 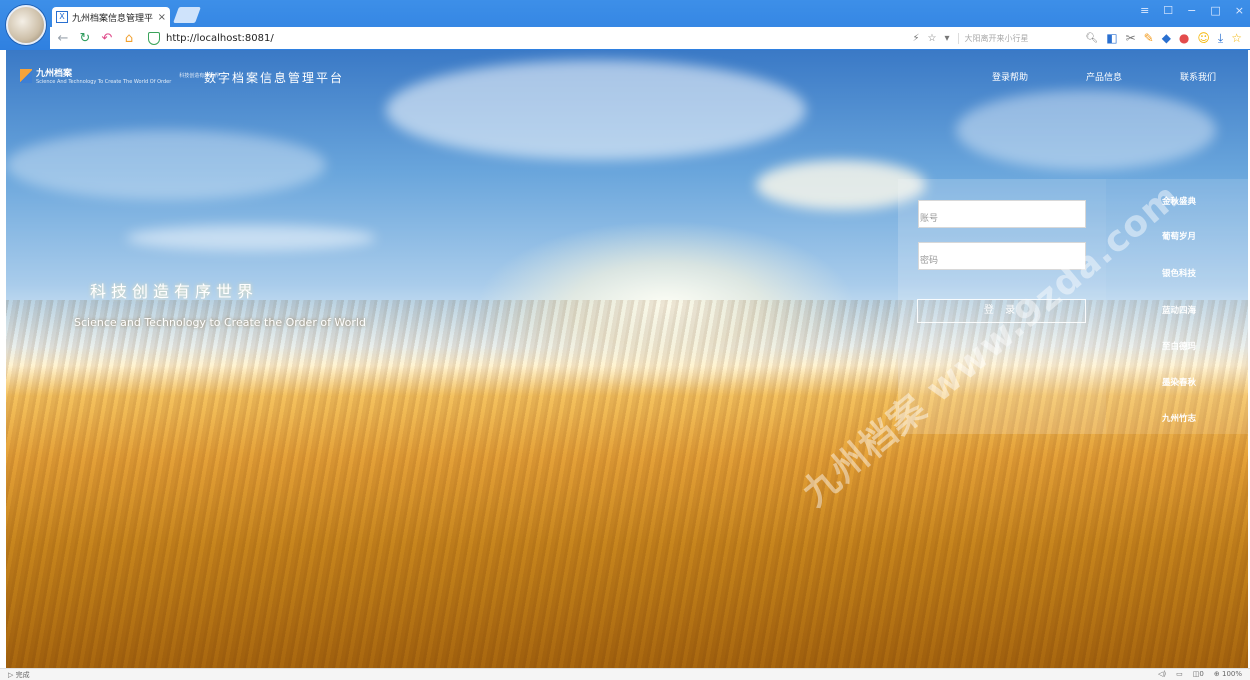 What do you see at coordinates (129, 38) in the screenshot?
I see `home-icon: ⌂` at bounding box center [129, 38].